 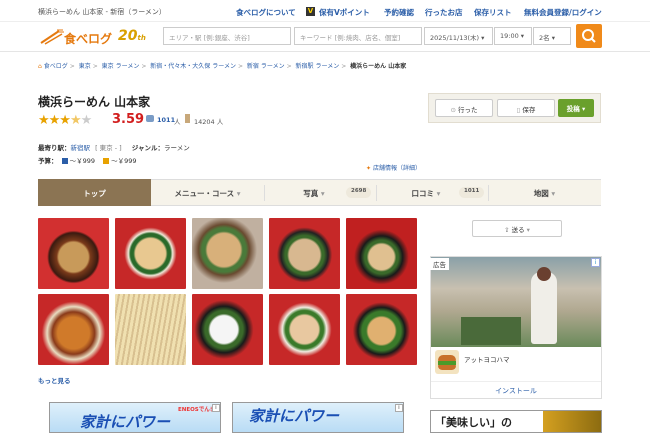 What do you see at coordinates (576, 108) in the screenshot?
I see `post-button: 投稿 ▾` at bounding box center [576, 108].